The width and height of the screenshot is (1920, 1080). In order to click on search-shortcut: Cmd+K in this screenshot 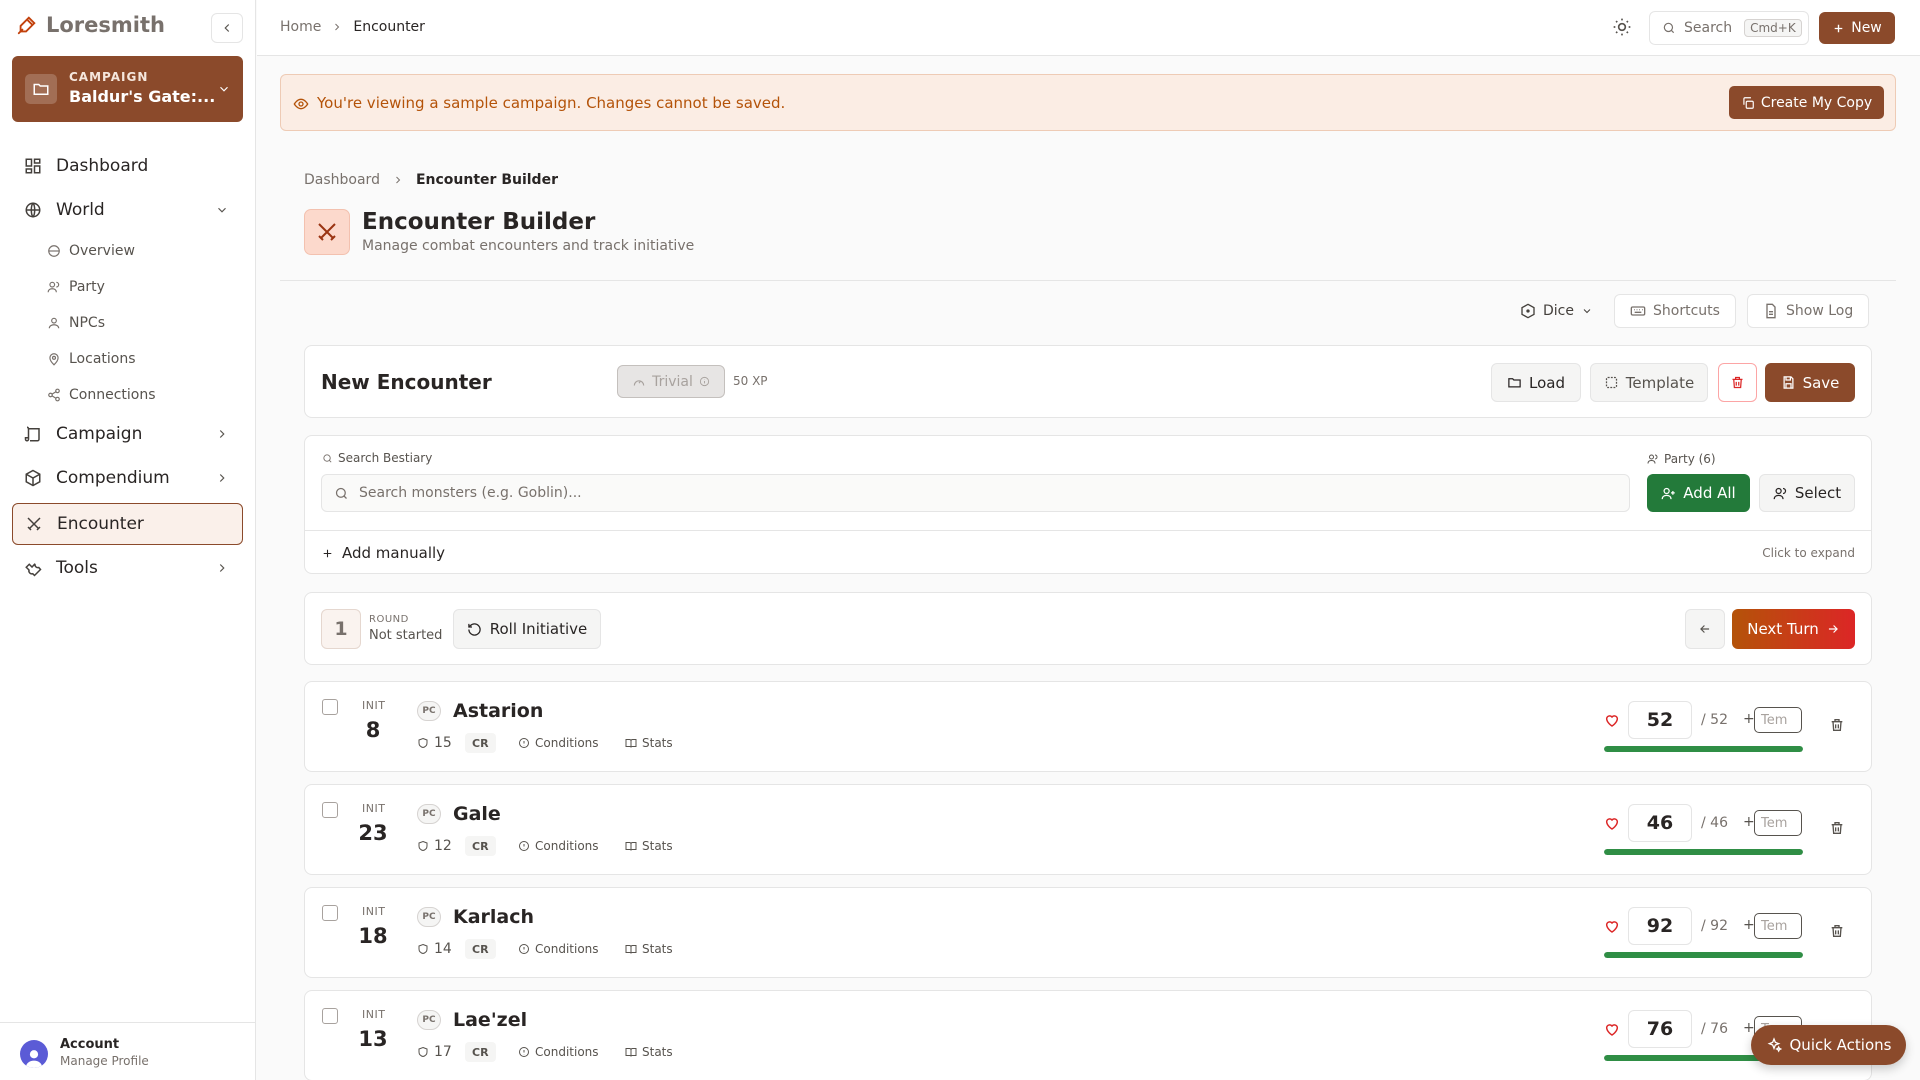, I will do `click(1773, 28)`.